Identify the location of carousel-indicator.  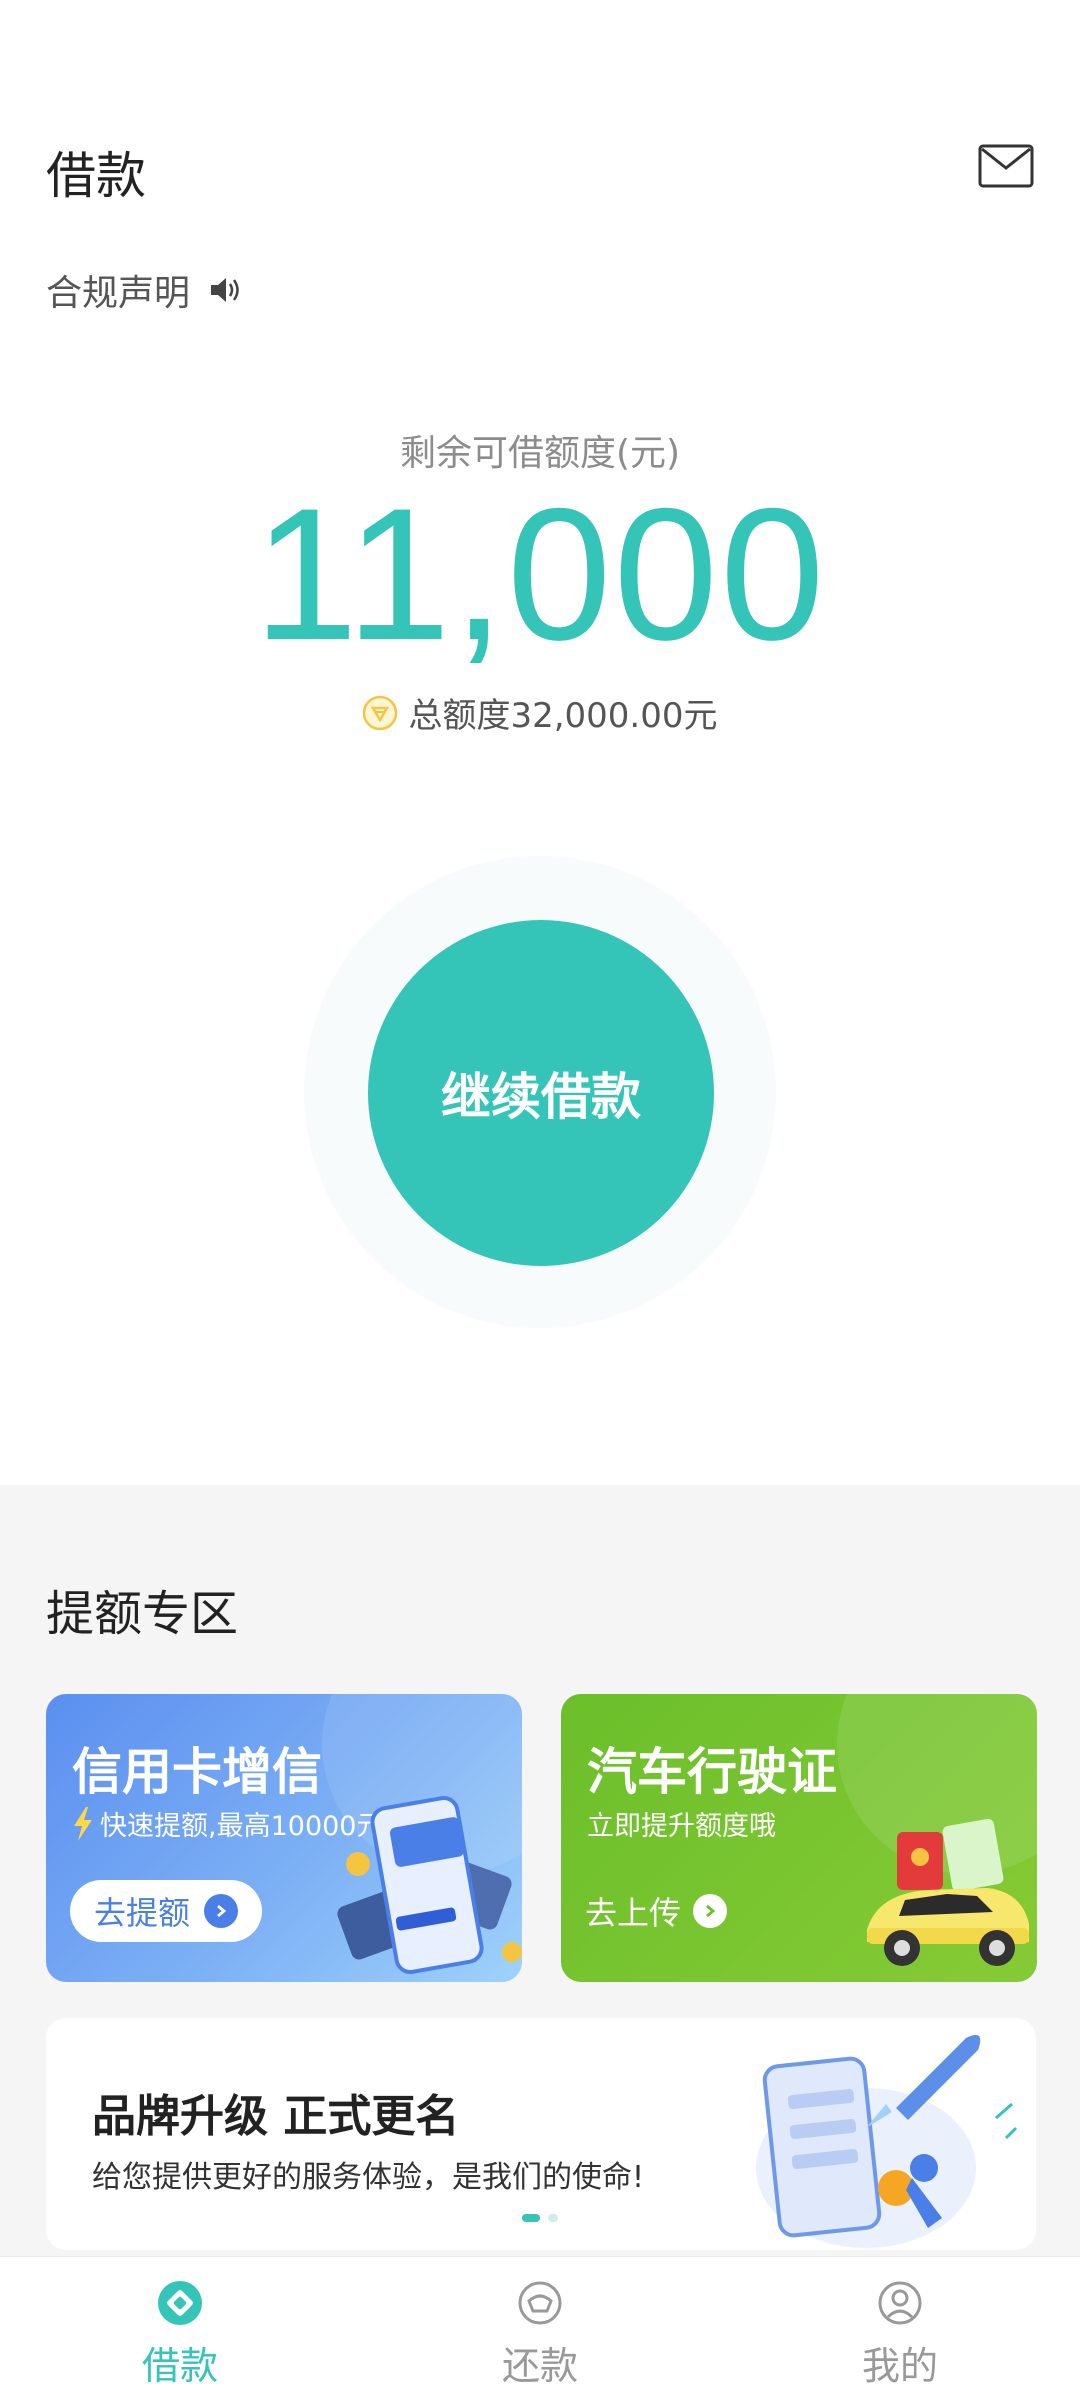
(540, 2218).